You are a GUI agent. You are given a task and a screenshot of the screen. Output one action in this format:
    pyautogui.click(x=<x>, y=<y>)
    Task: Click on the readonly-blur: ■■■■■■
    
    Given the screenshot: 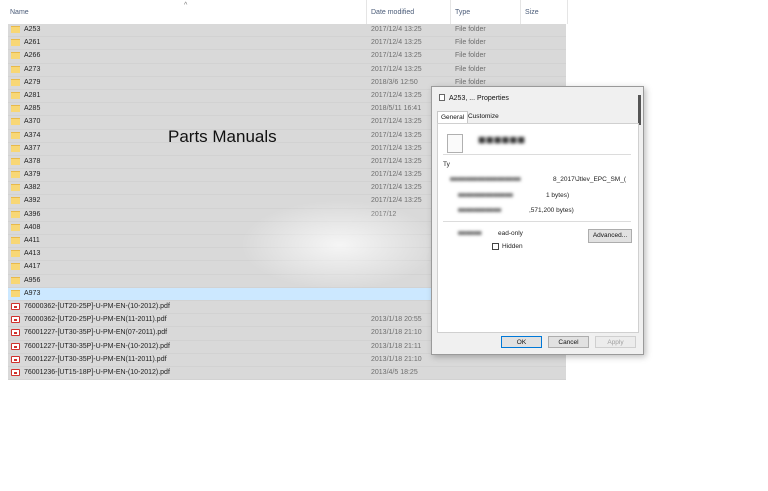 What is the action you would take?
    pyautogui.click(x=470, y=233)
    